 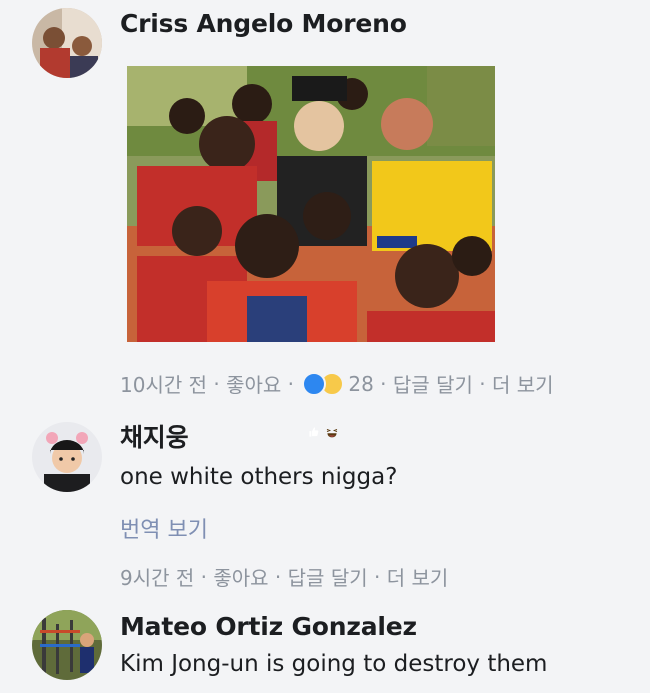 I want to click on comment-meta: 9시간 전 · 좋아요 · 답글 달기 · 더 보기, so click(x=284, y=576).